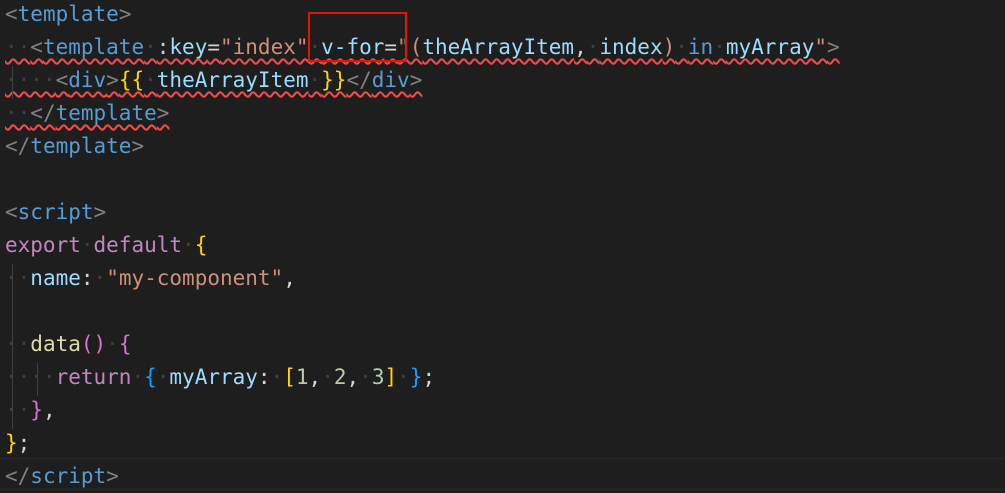  I want to click on code-line: ····return·{·myArray:·[1,·2,·3]·};, so click(220, 377).